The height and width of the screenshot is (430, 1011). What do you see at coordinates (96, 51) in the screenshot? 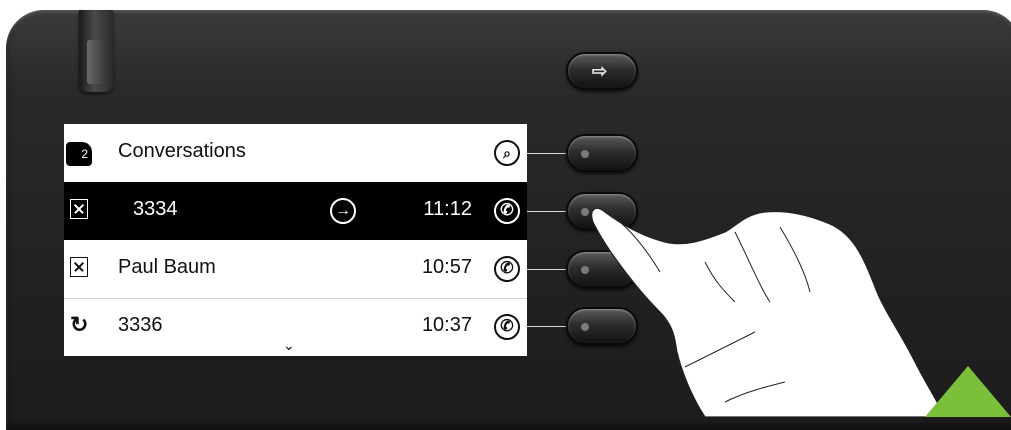
I see `handset-hook` at bounding box center [96, 51].